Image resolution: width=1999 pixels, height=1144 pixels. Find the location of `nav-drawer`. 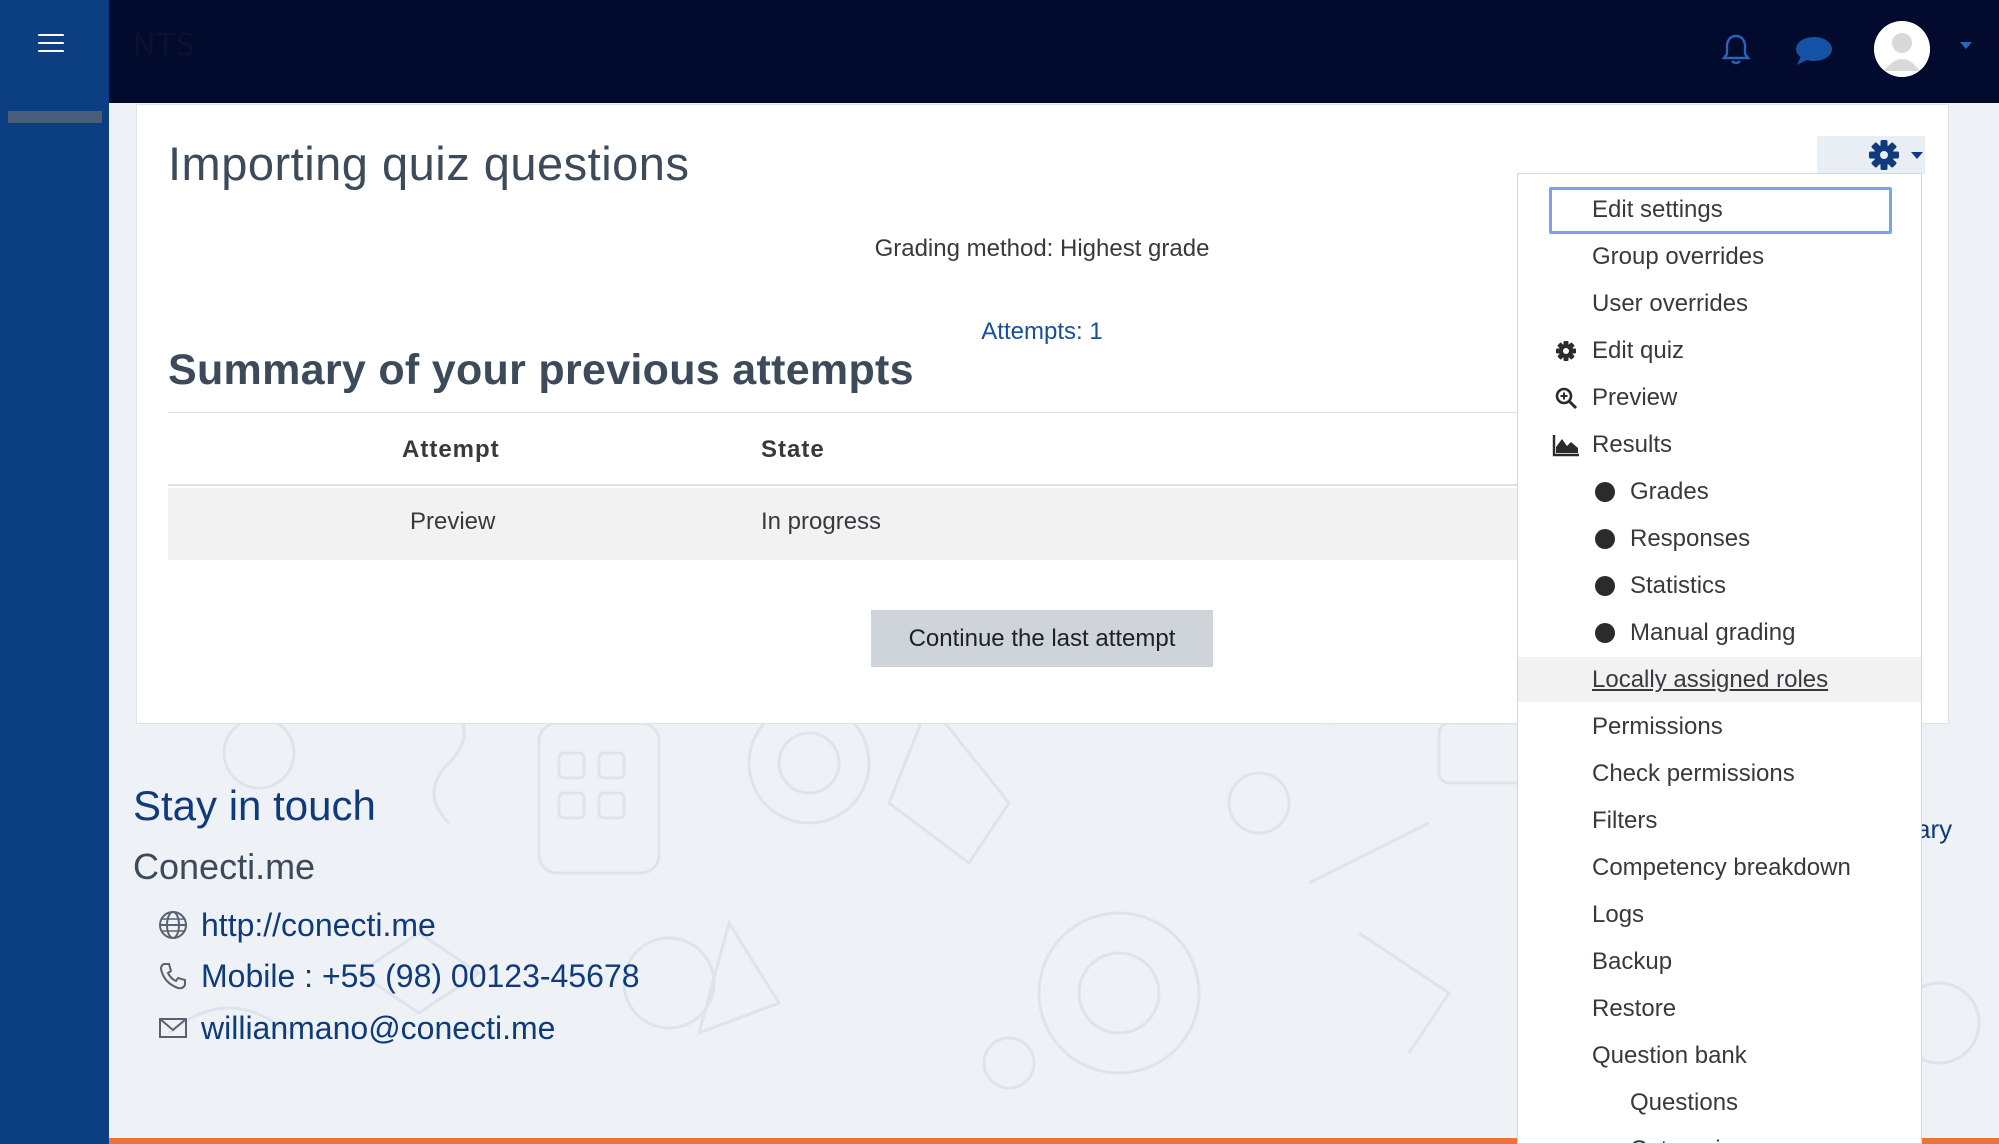

nav-drawer is located at coordinates (54, 572).